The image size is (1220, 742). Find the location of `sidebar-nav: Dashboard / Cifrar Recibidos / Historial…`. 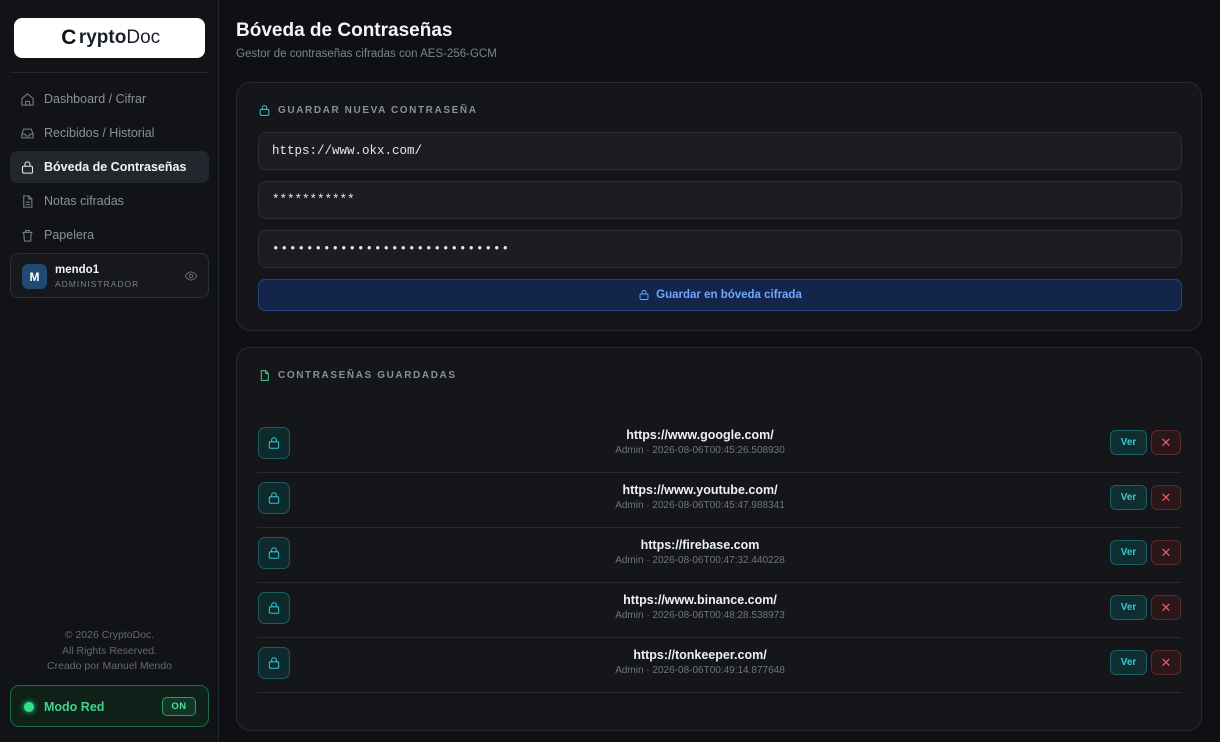

sidebar-nav: Dashboard / Cifrar Recibidos / Historial… is located at coordinates (109, 168).